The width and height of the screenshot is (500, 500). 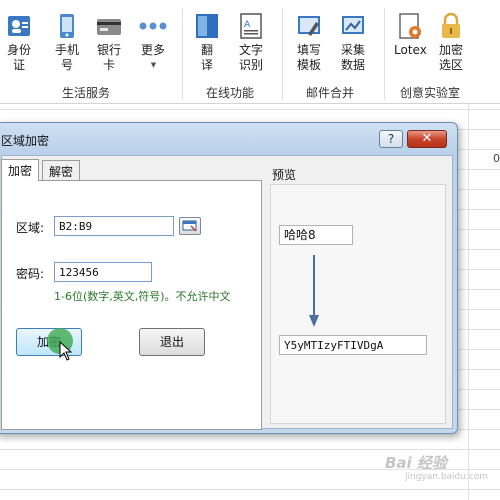 I want to click on phone-label: 手机 号, so click(x=66, y=57).